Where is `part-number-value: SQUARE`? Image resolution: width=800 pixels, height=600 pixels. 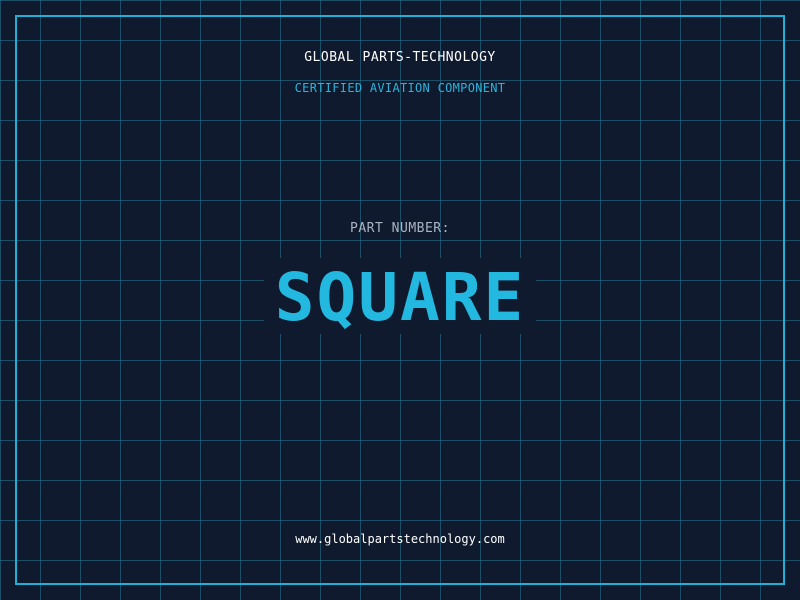
part-number-value: SQUARE is located at coordinates (400, 297).